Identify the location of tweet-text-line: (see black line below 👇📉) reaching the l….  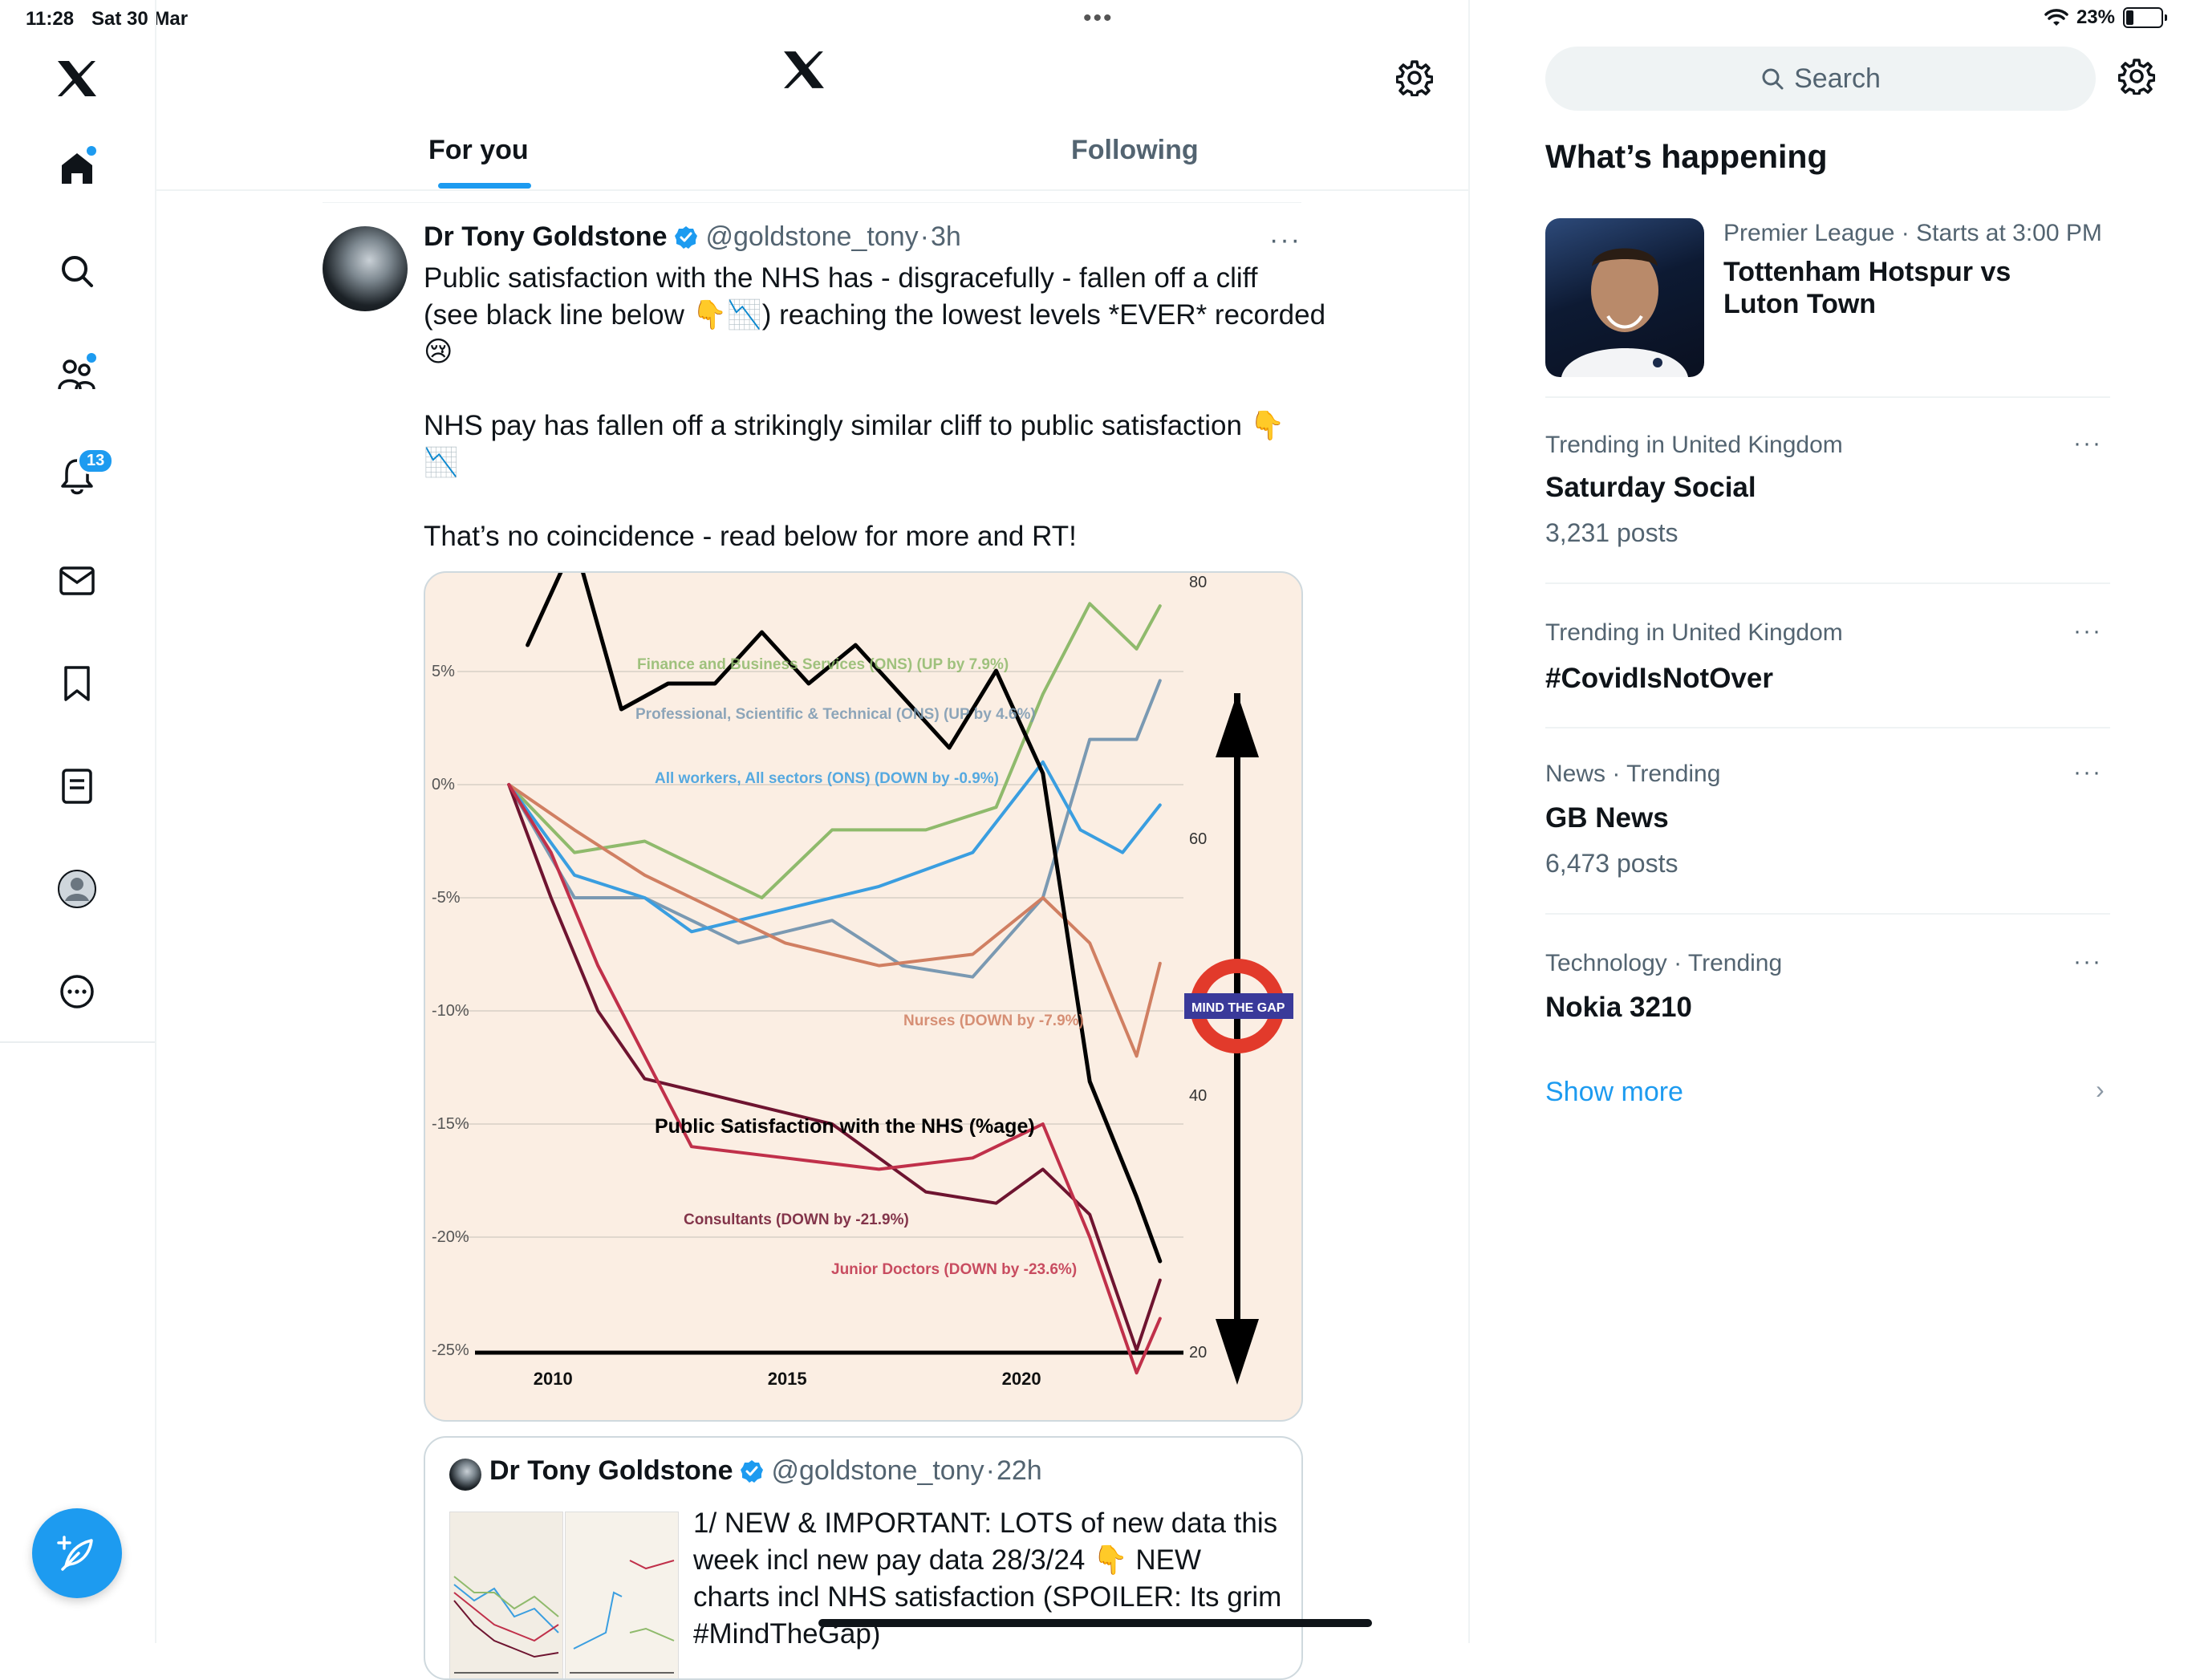
(875, 315).